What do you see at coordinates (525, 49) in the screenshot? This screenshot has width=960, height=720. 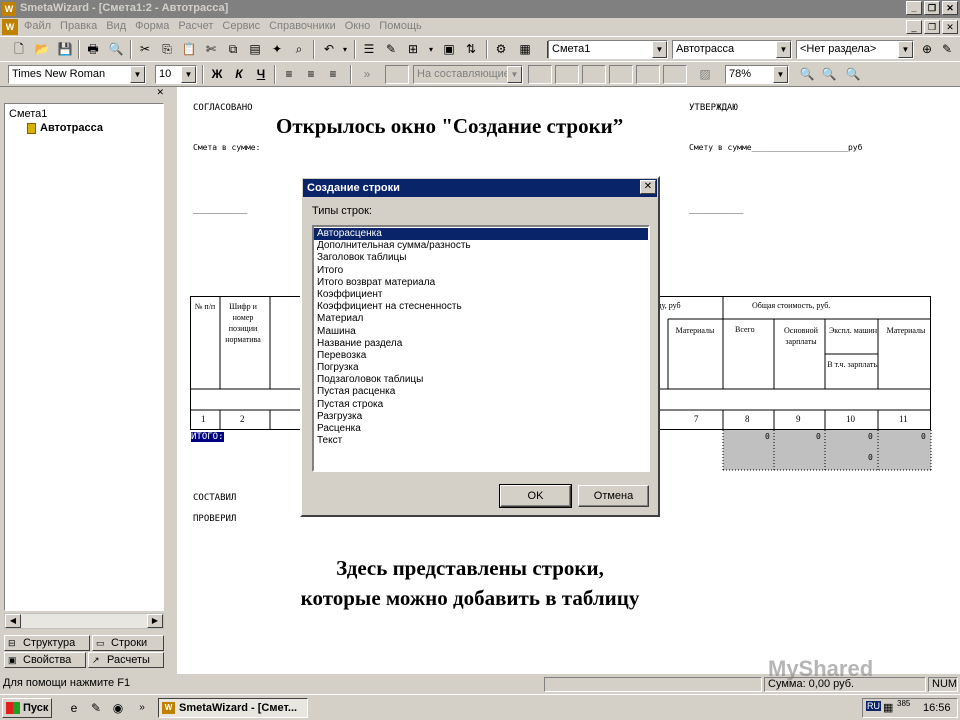 I see `calculator-icon: ▦` at bounding box center [525, 49].